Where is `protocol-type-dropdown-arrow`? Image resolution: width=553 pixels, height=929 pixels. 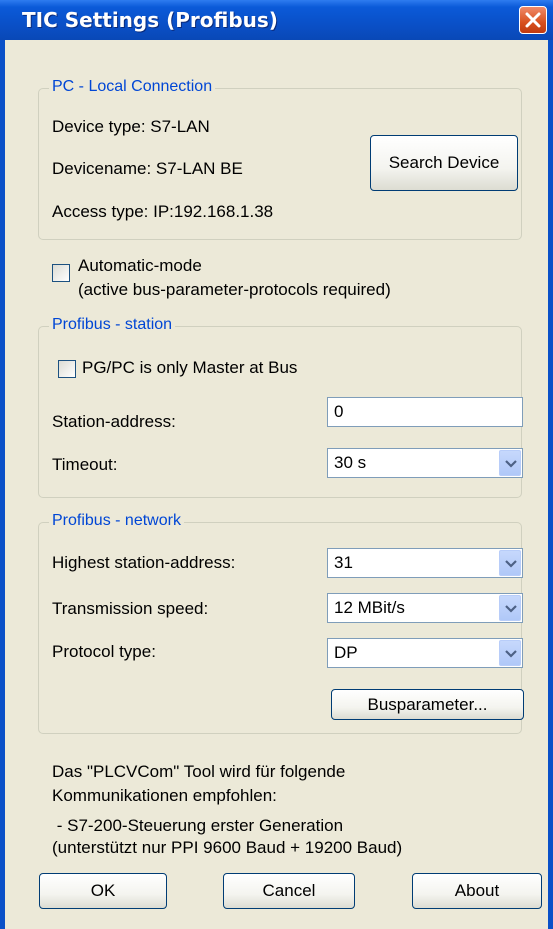 protocol-type-dropdown-arrow is located at coordinates (510, 653).